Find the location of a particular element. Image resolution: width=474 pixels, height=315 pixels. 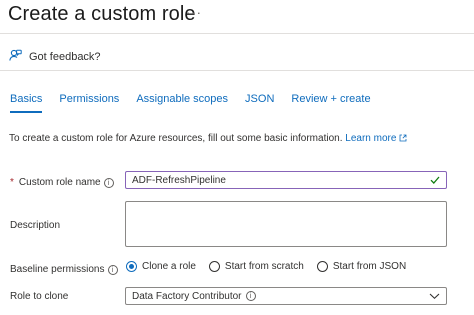

page-title: Create a custom role is located at coordinates (102, 14).